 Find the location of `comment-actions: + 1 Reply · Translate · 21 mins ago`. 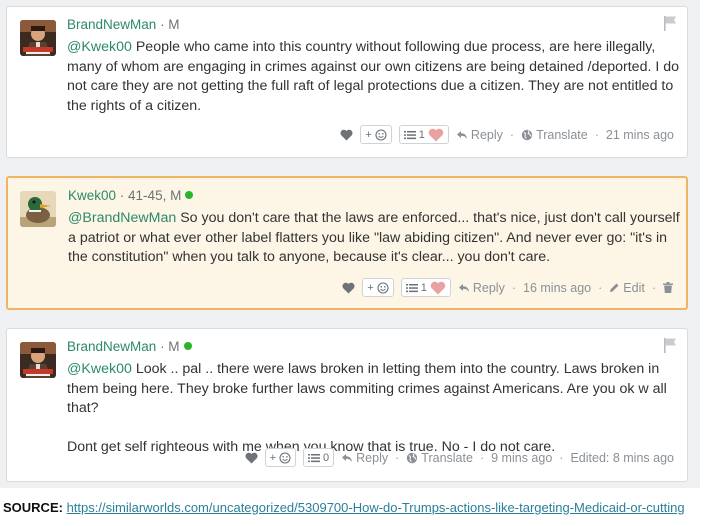

comment-actions: + 1 Reply · Translate · 21 mins ago is located at coordinates (507, 134).